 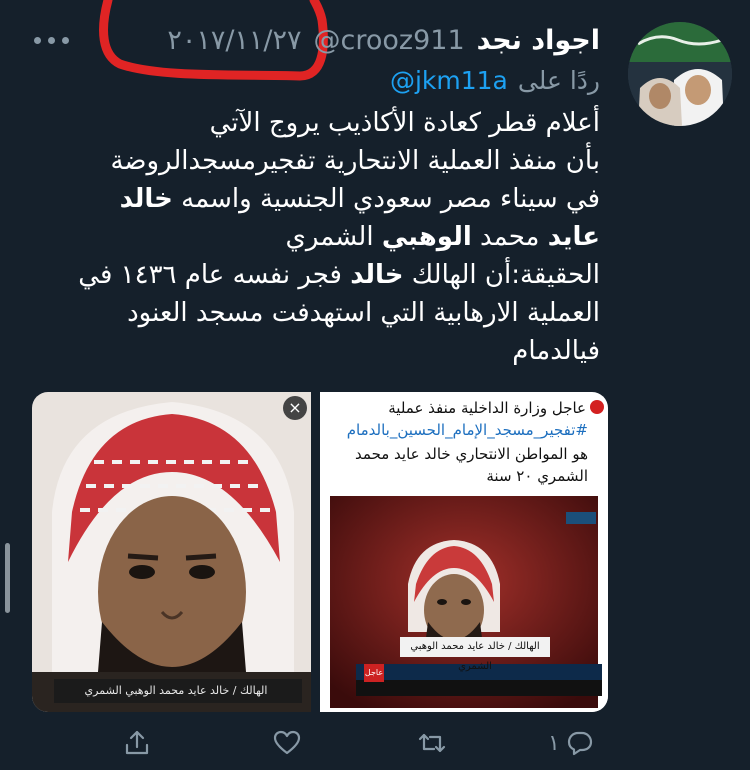 I want to click on reply-prefix: ردًا على, so click(x=558, y=80).